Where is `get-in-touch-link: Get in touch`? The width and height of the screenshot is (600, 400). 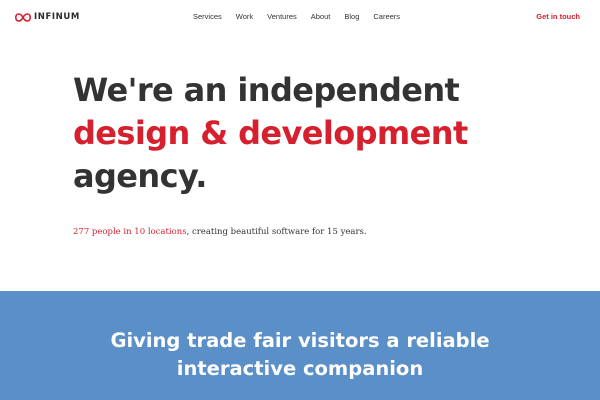 get-in-touch-link: Get in touch is located at coordinates (558, 17).